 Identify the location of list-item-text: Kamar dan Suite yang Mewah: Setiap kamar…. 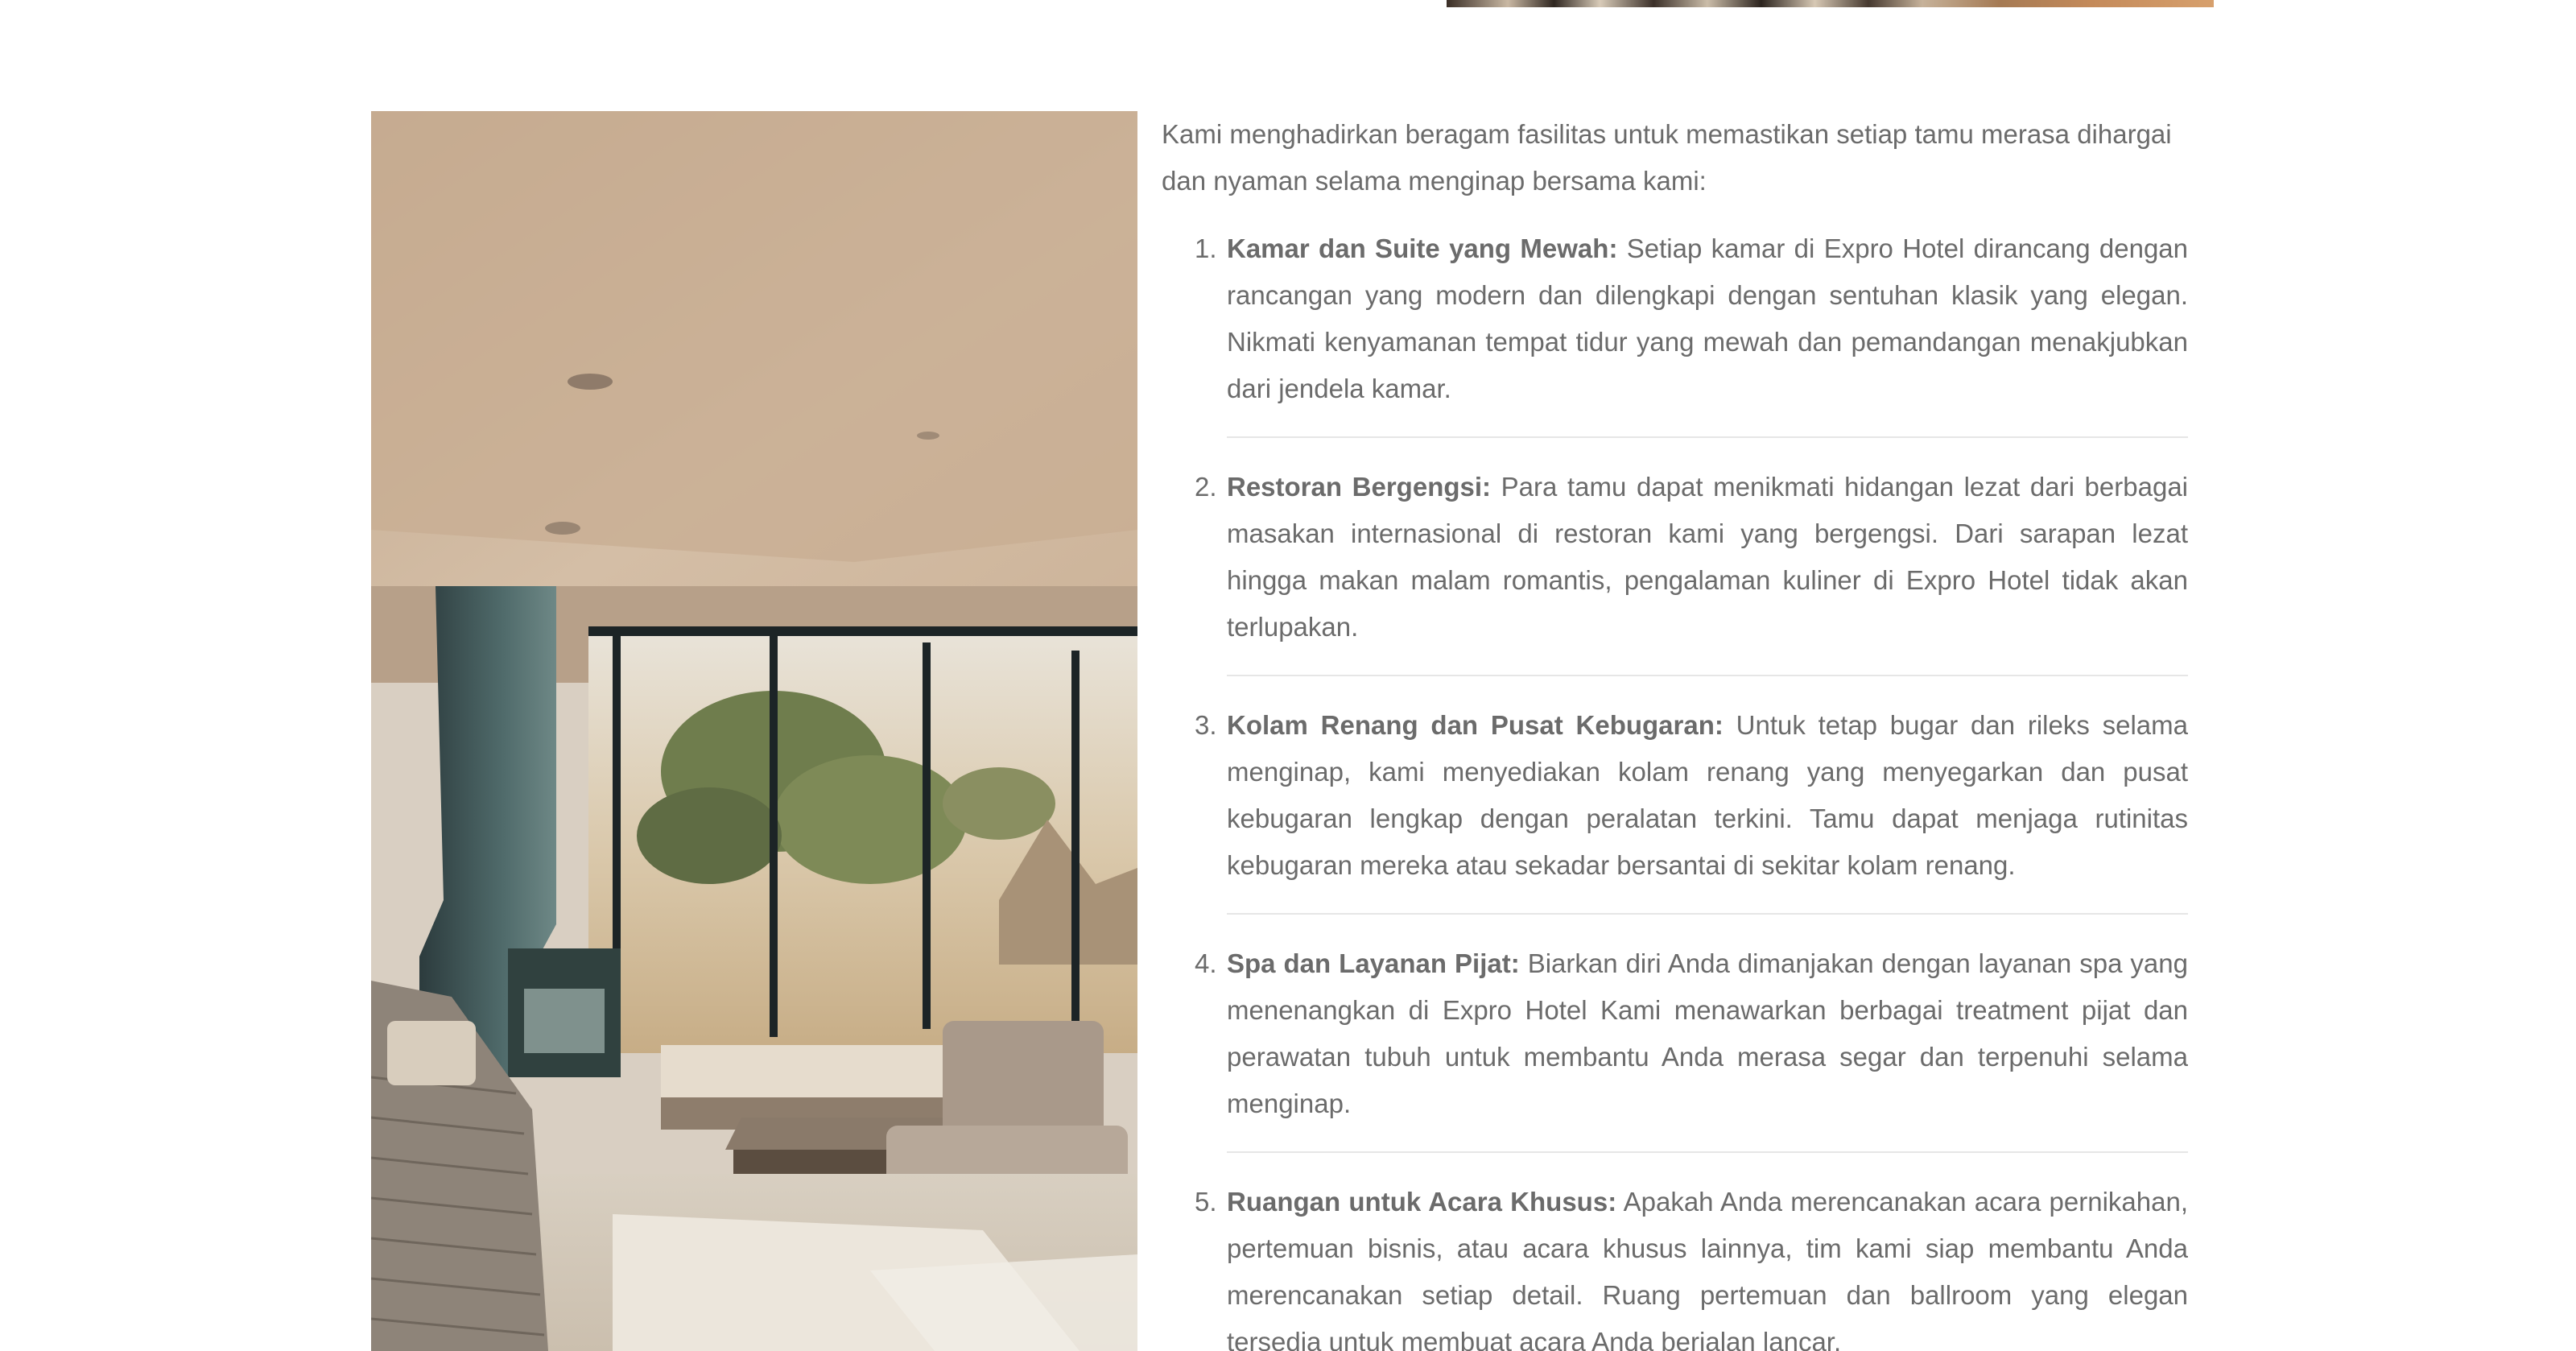
(1707, 318).